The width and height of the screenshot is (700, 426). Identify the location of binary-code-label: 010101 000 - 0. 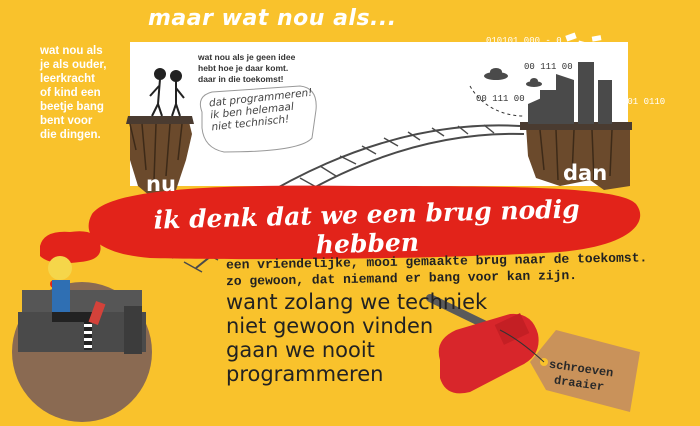
(524, 41).